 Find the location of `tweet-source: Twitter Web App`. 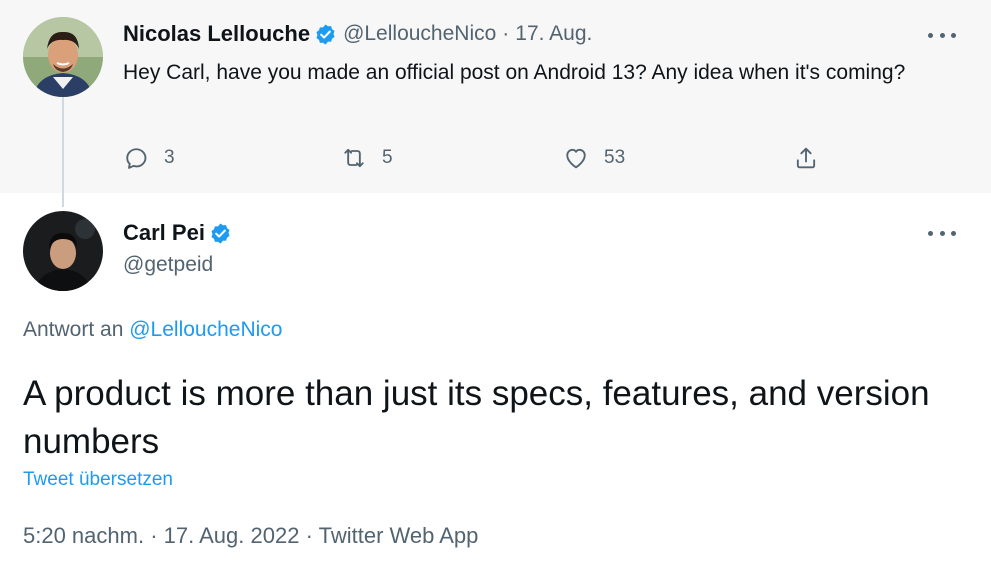

tweet-source: Twitter Web App is located at coordinates (398, 535).